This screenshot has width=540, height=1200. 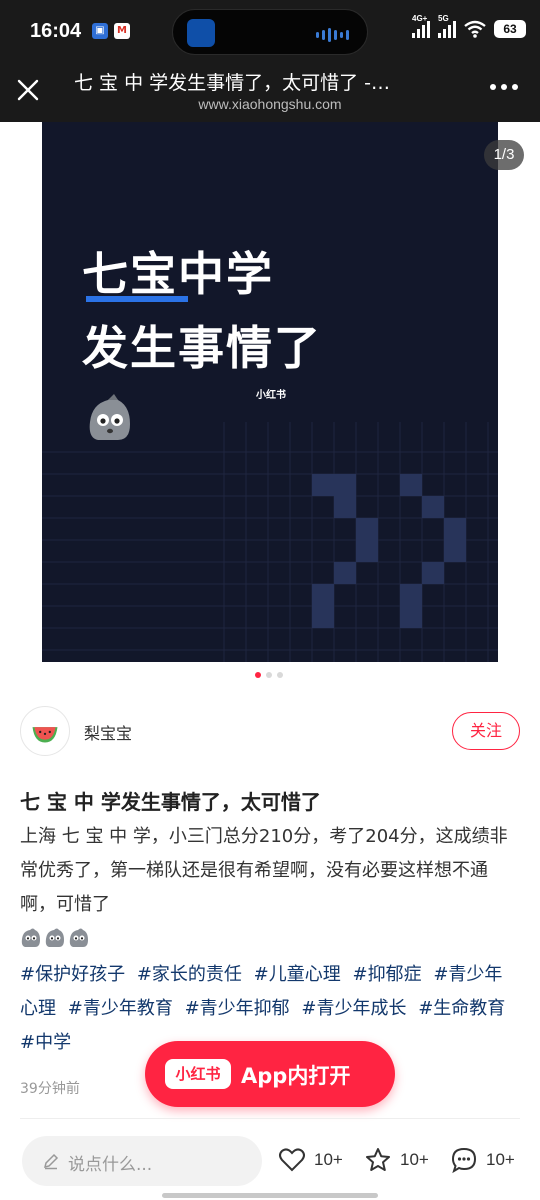 What do you see at coordinates (332, 35) in the screenshot?
I see `audio-wave-icon` at bounding box center [332, 35].